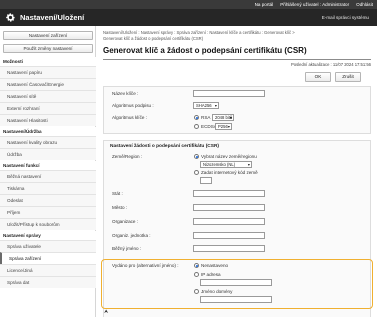  What do you see at coordinates (117, 193) in the screenshot?
I see `state-label: Stát :` at bounding box center [117, 193].